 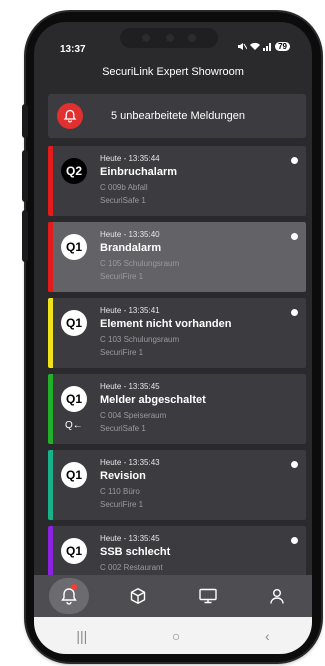 I want to click on message-location: C 103 Schulungsraum, so click(x=140, y=339).